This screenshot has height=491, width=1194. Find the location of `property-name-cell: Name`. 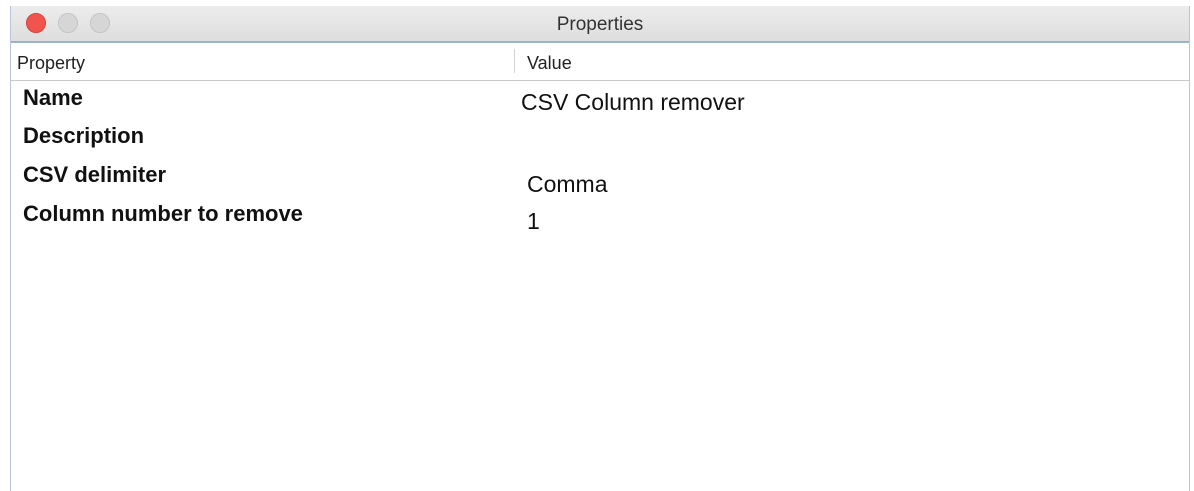

property-name-cell: Name is located at coordinates (53, 97).